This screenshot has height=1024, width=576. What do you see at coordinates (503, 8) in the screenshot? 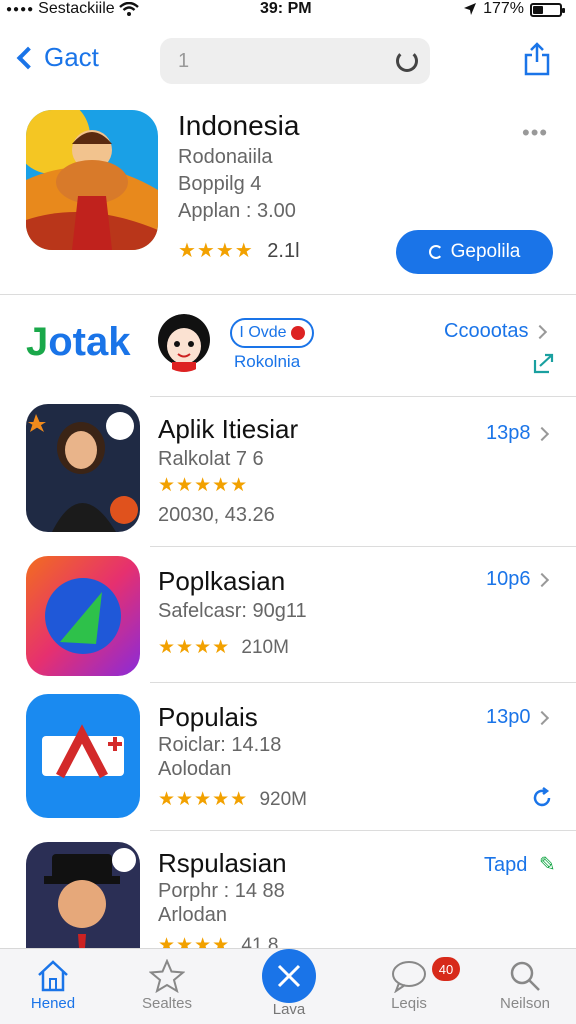
I see `battery-percent: 177%` at bounding box center [503, 8].